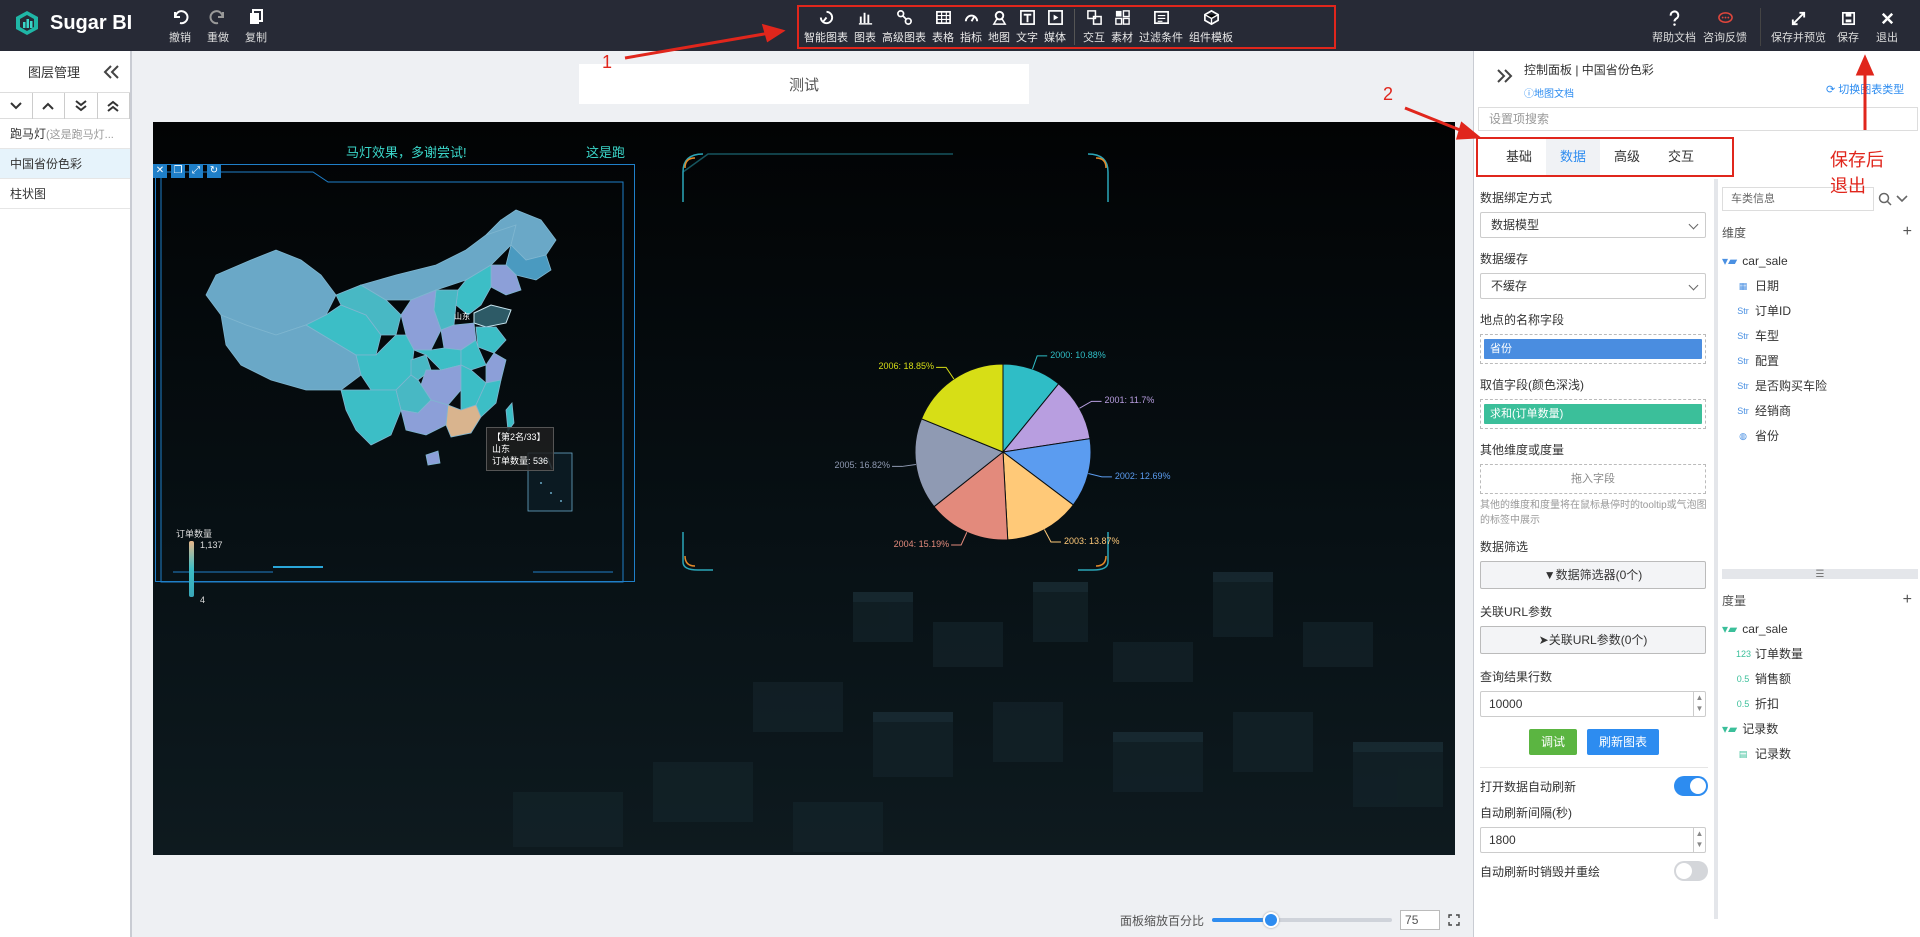 The image size is (1920, 937). Describe the element at coordinates (1027, 27) in the screenshot. I see `tool-text: 文字` at that location.